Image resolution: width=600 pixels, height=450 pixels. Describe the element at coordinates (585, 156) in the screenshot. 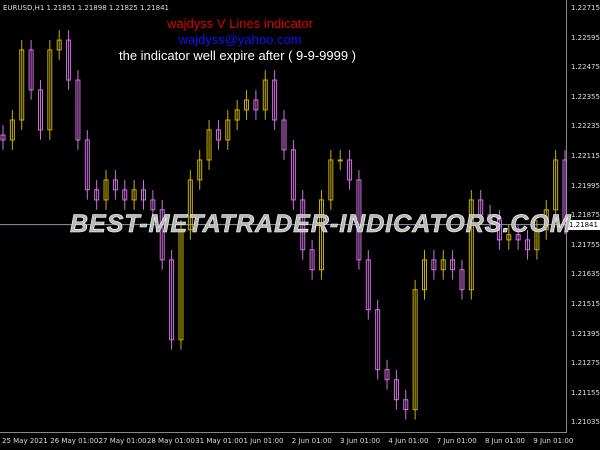

I see `y-tick-label: 1.22115` at that location.